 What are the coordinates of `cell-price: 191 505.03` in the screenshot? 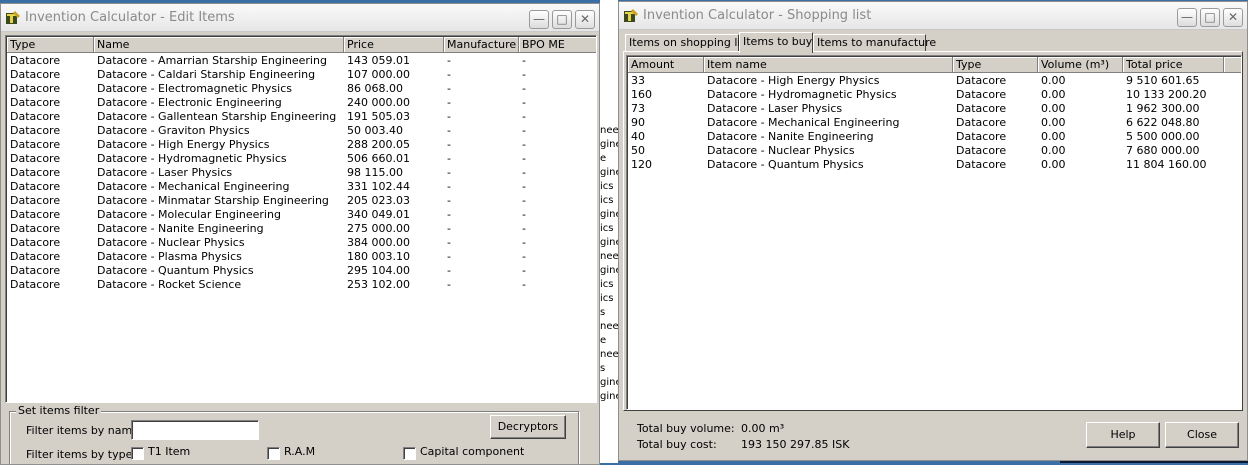 It's located at (378, 116).